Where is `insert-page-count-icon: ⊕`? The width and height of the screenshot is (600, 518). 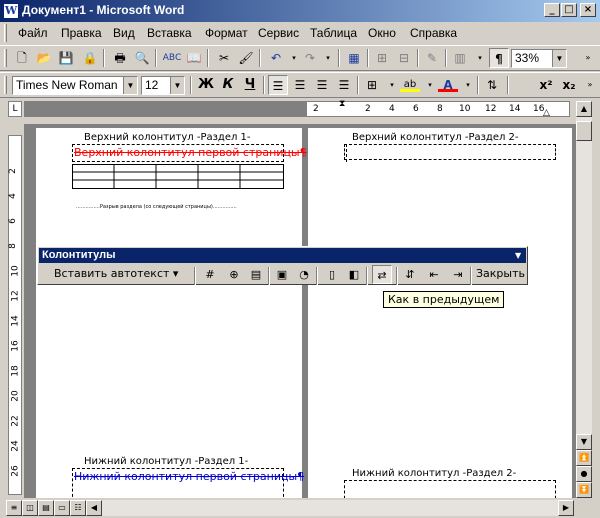
insert-page-count-icon: ⊕ is located at coordinates (234, 274).